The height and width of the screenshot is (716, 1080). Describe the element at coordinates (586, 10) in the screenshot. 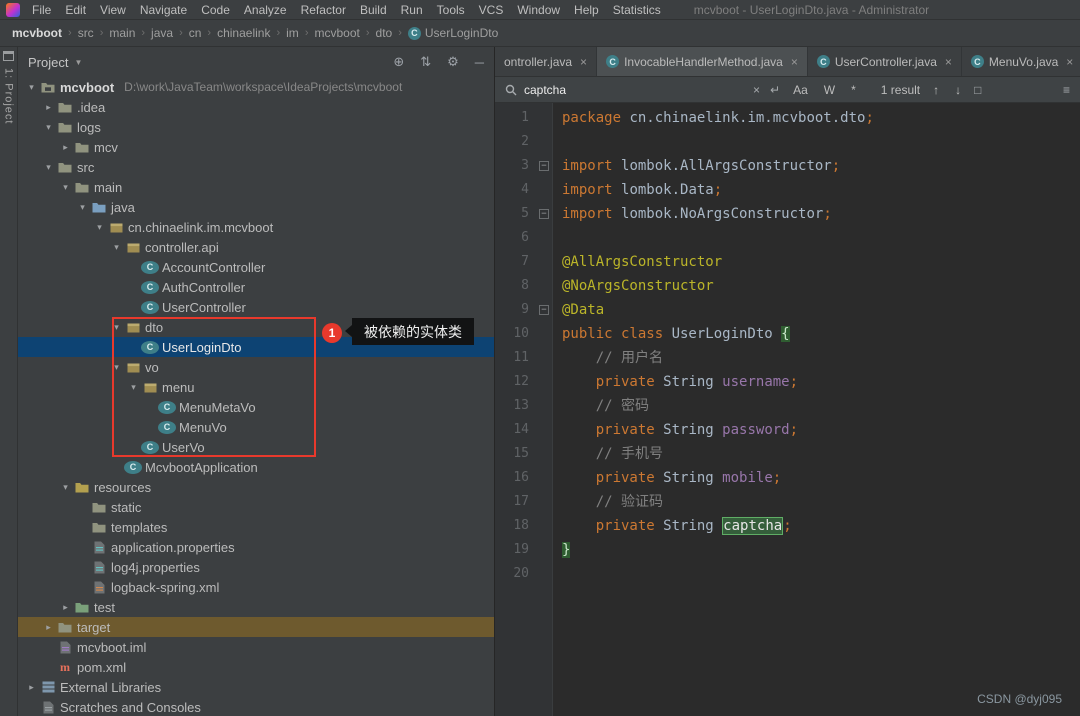

I see `menu-help: Help` at that location.